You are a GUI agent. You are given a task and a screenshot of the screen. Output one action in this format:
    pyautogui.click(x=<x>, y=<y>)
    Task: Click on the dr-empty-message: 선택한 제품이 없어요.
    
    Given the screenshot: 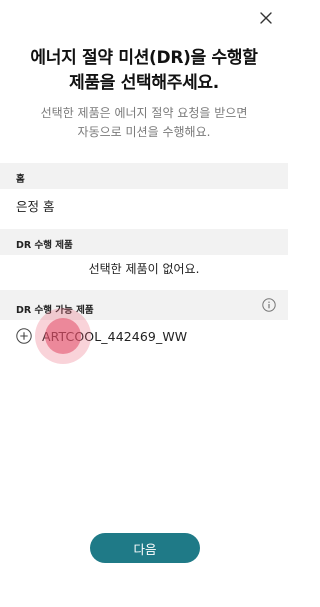 What is the action you would take?
    pyautogui.click(x=144, y=269)
    